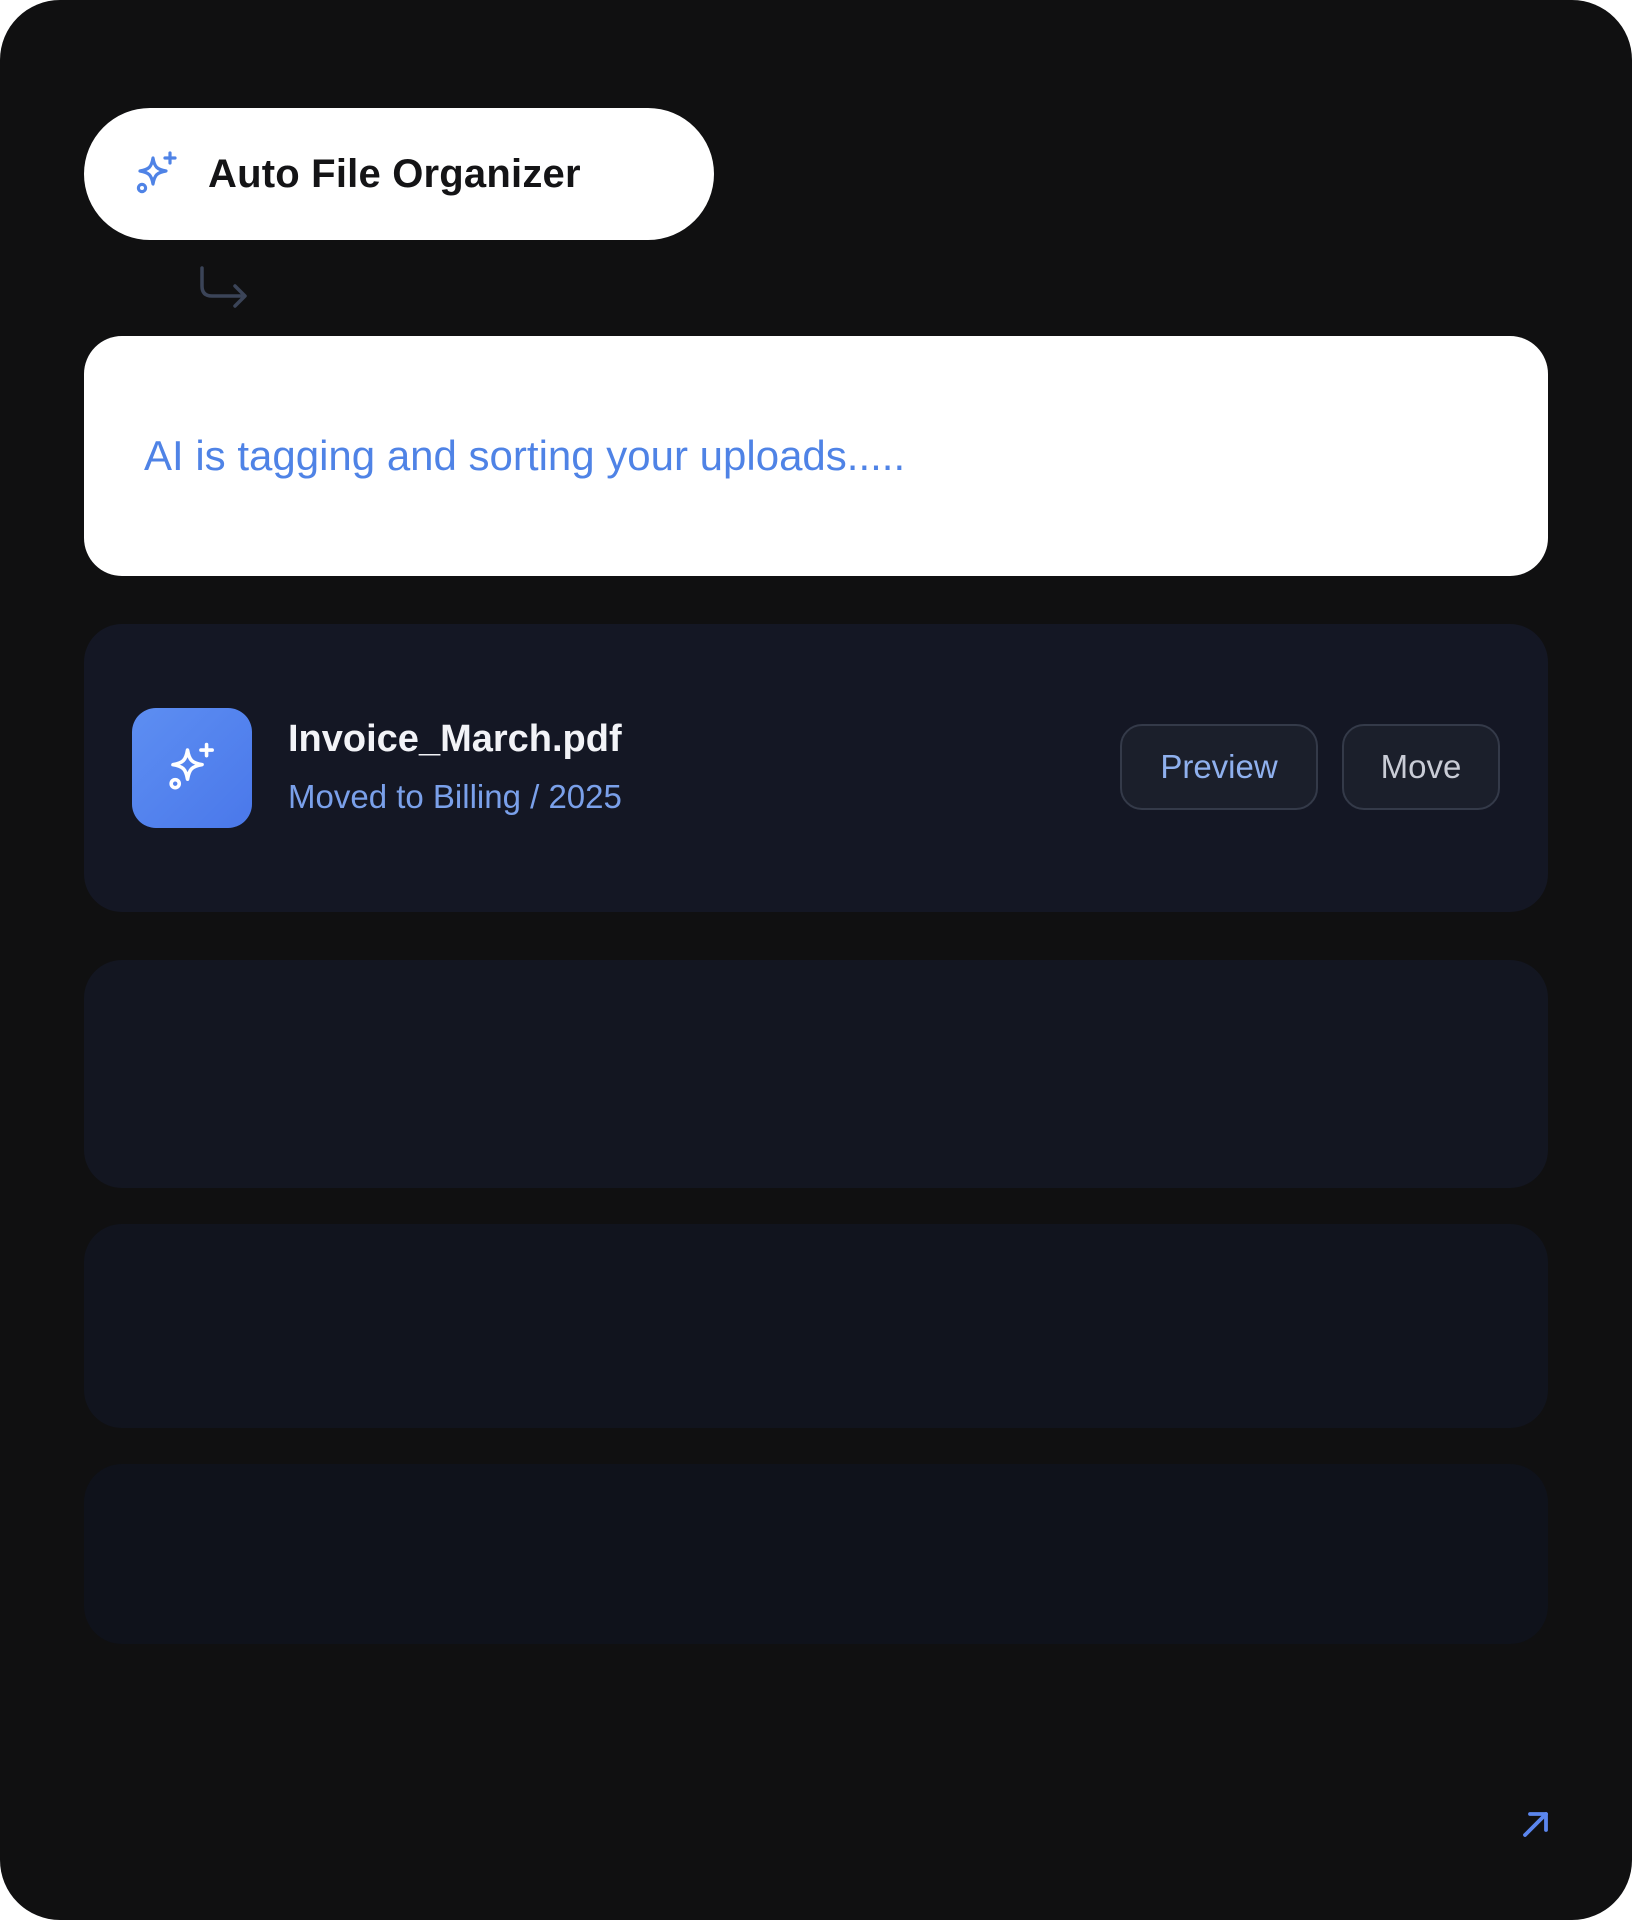 This screenshot has width=1632, height=1920. I want to click on return-arrow-icon, so click(225, 292).